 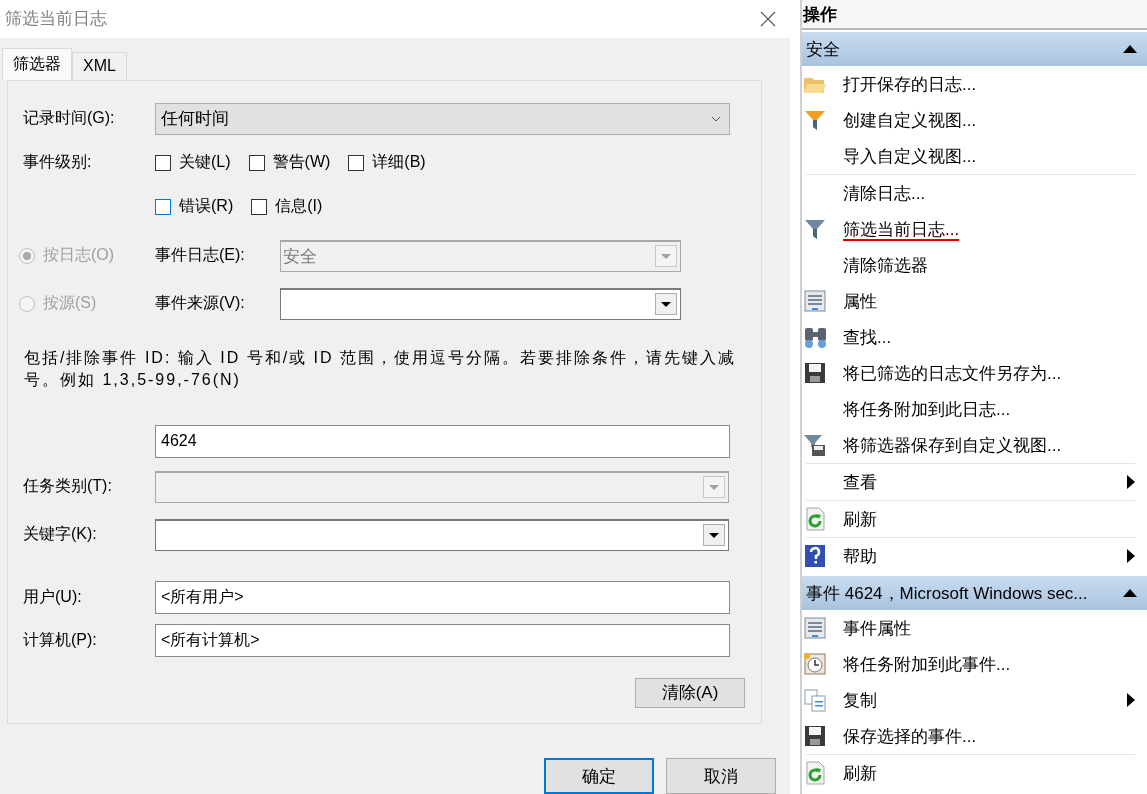 What do you see at coordinates (974, 15) in the screenshot?
I see `pane-title: 操作` at bounding box center [974, 15].